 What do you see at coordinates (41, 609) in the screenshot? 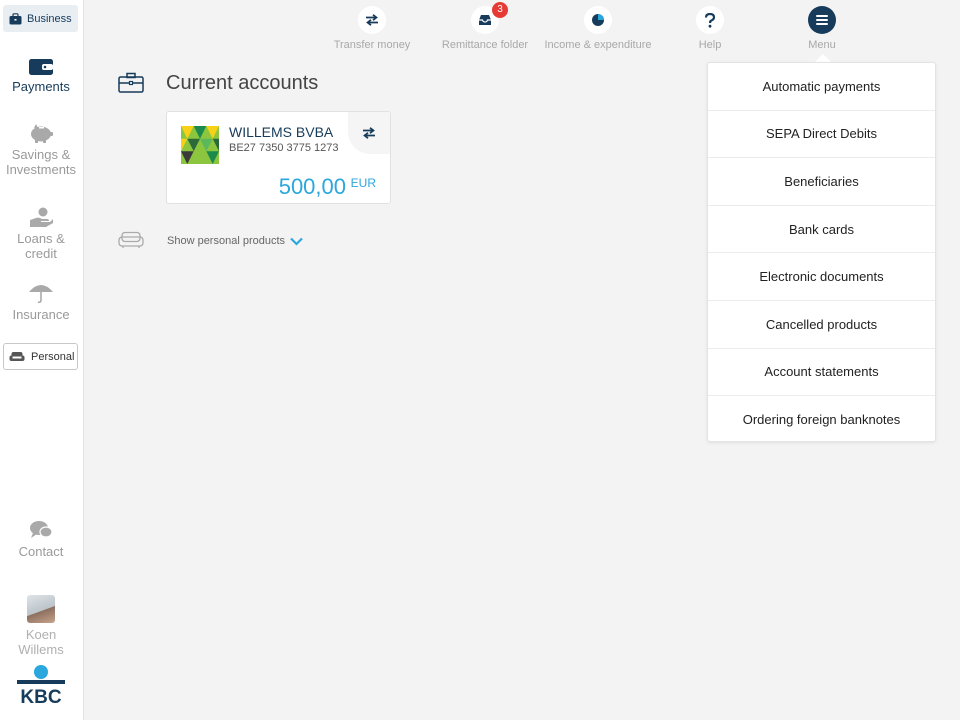
I see `avatar` at bounding box center [41, 609].